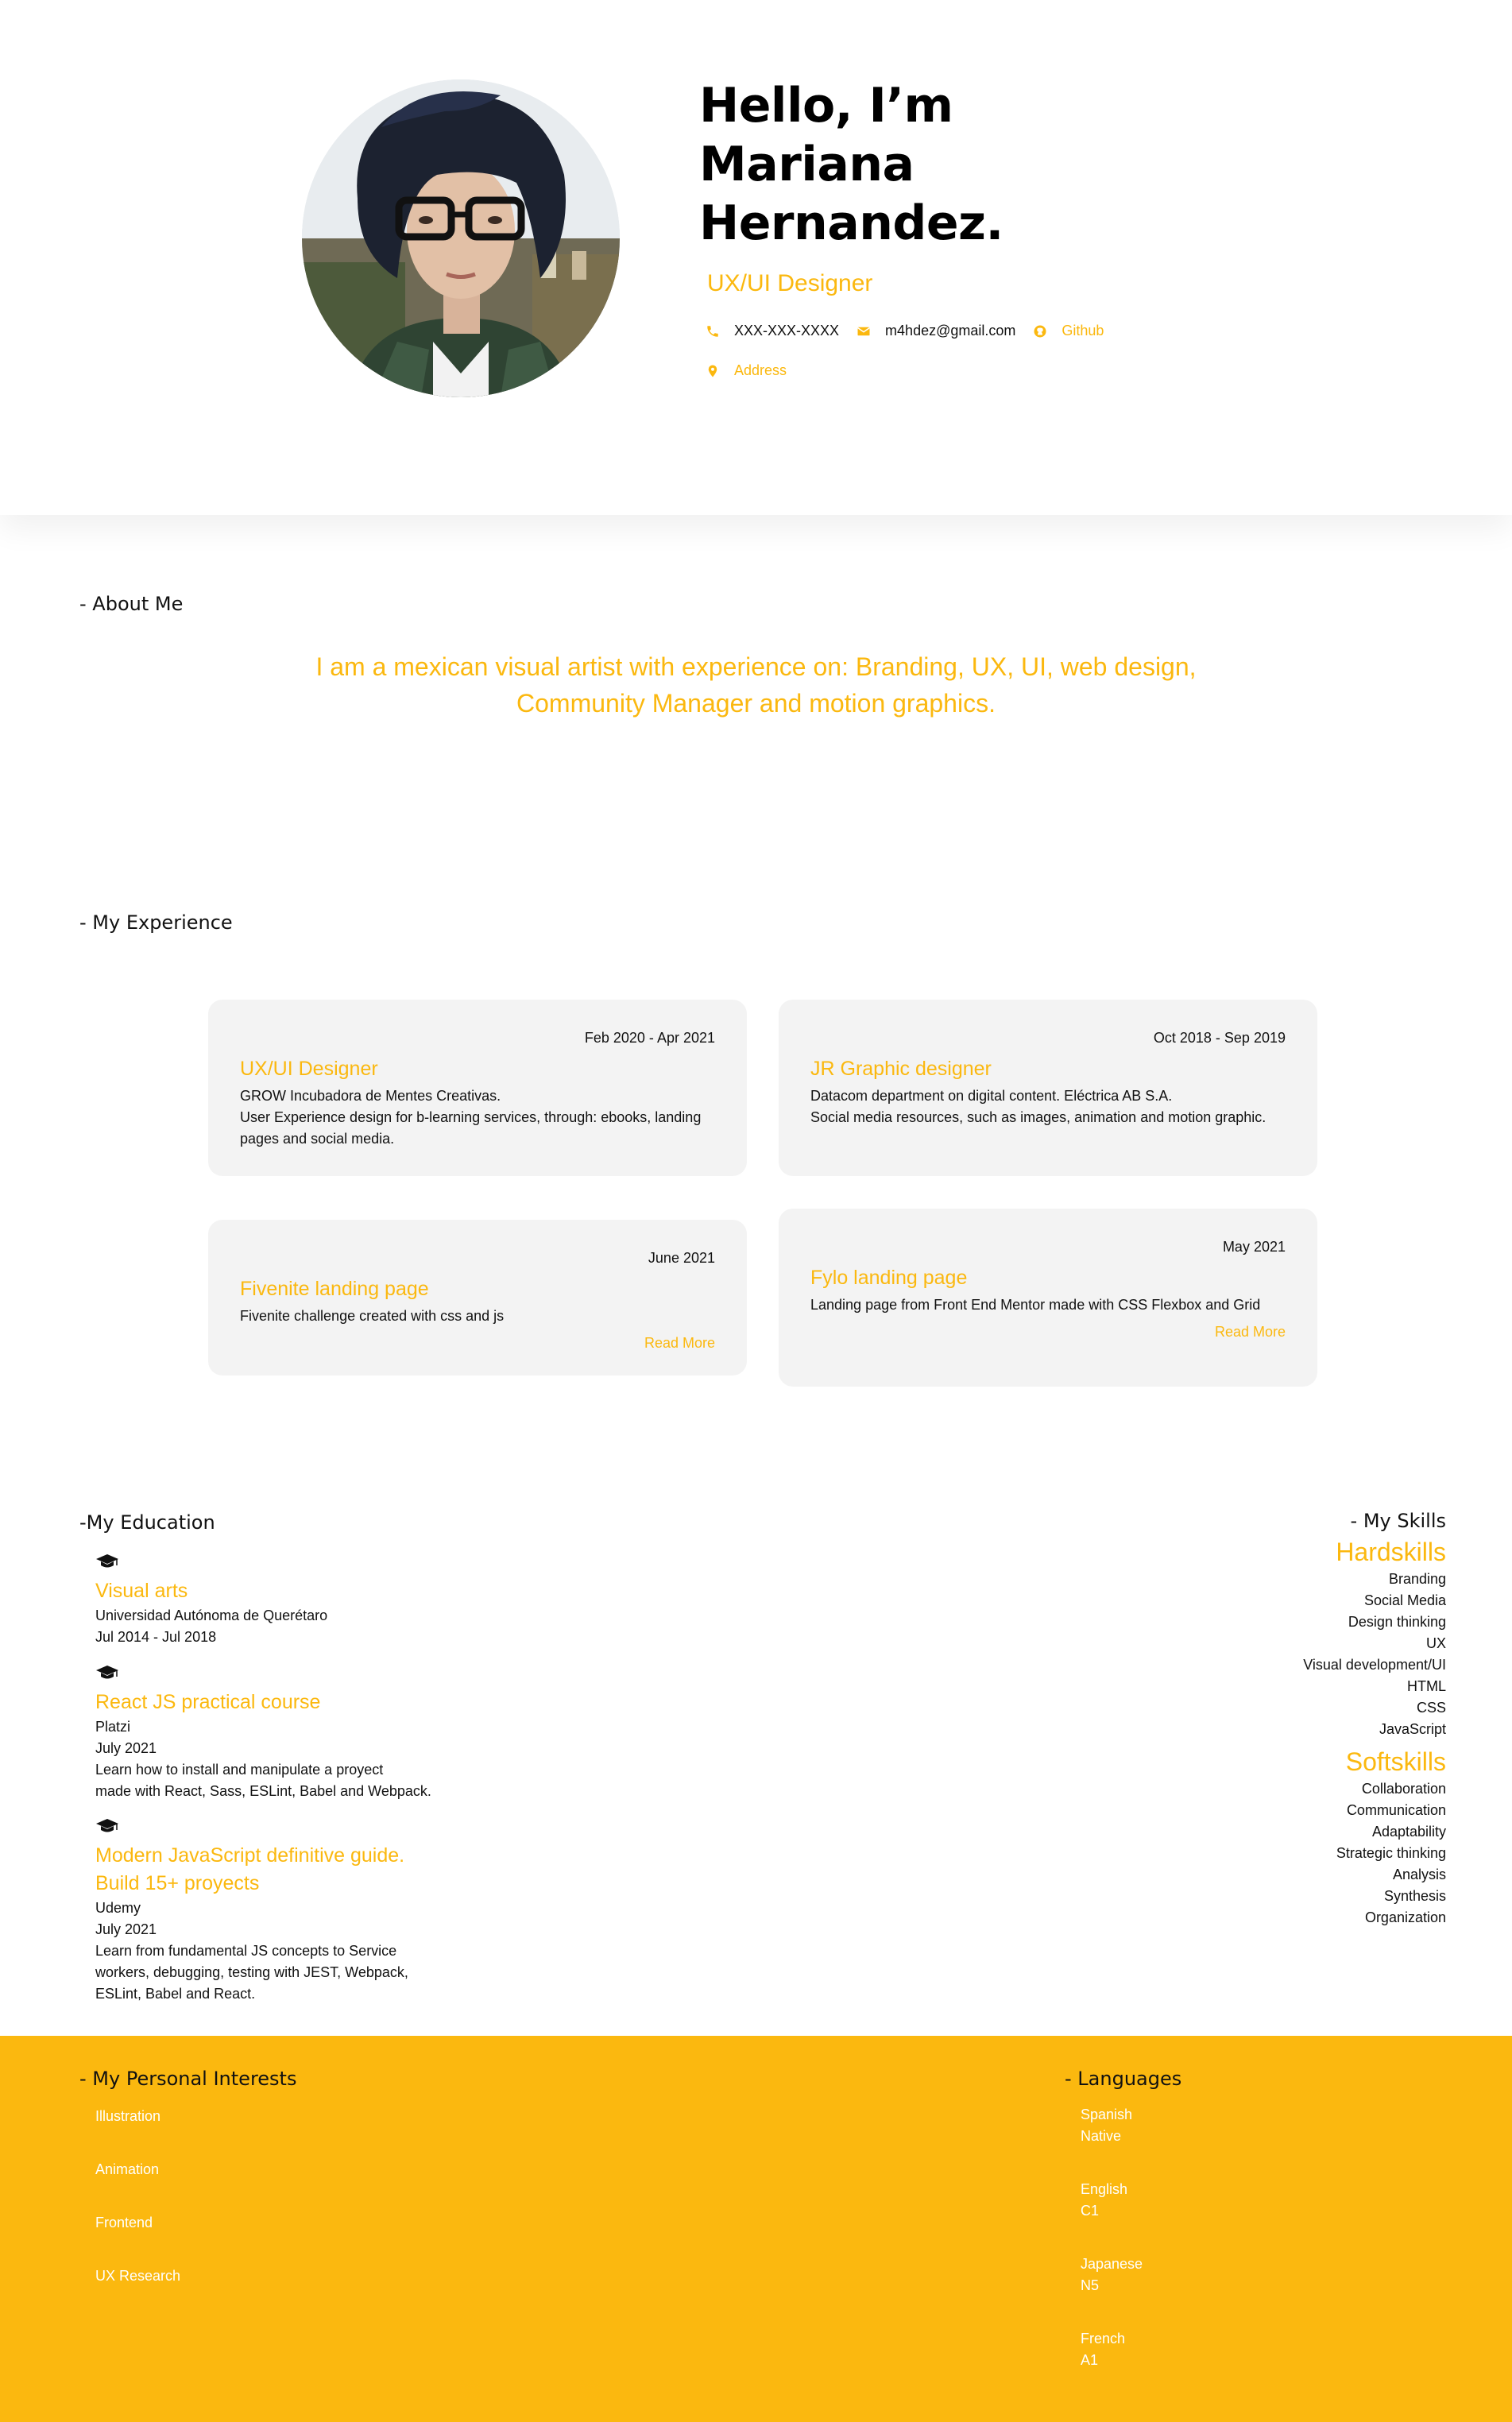 Image resolution: width=1512 pixels, height=2422 pixels. Describe the element at coordinates (1412, 1729) in the screenshot. I see `skill-item: JavaScript` at that location.